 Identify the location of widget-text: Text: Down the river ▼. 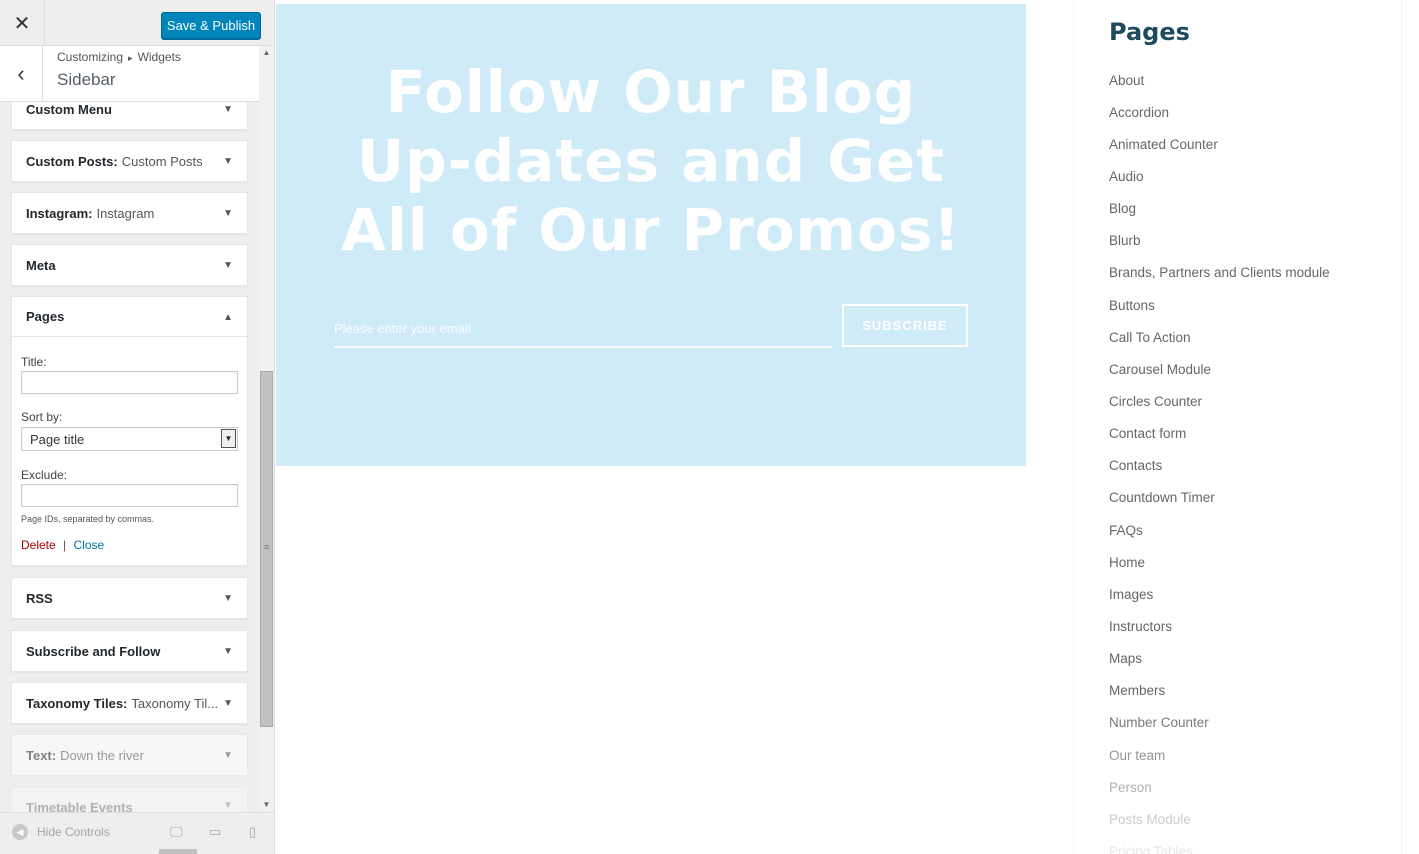
(129, 755).